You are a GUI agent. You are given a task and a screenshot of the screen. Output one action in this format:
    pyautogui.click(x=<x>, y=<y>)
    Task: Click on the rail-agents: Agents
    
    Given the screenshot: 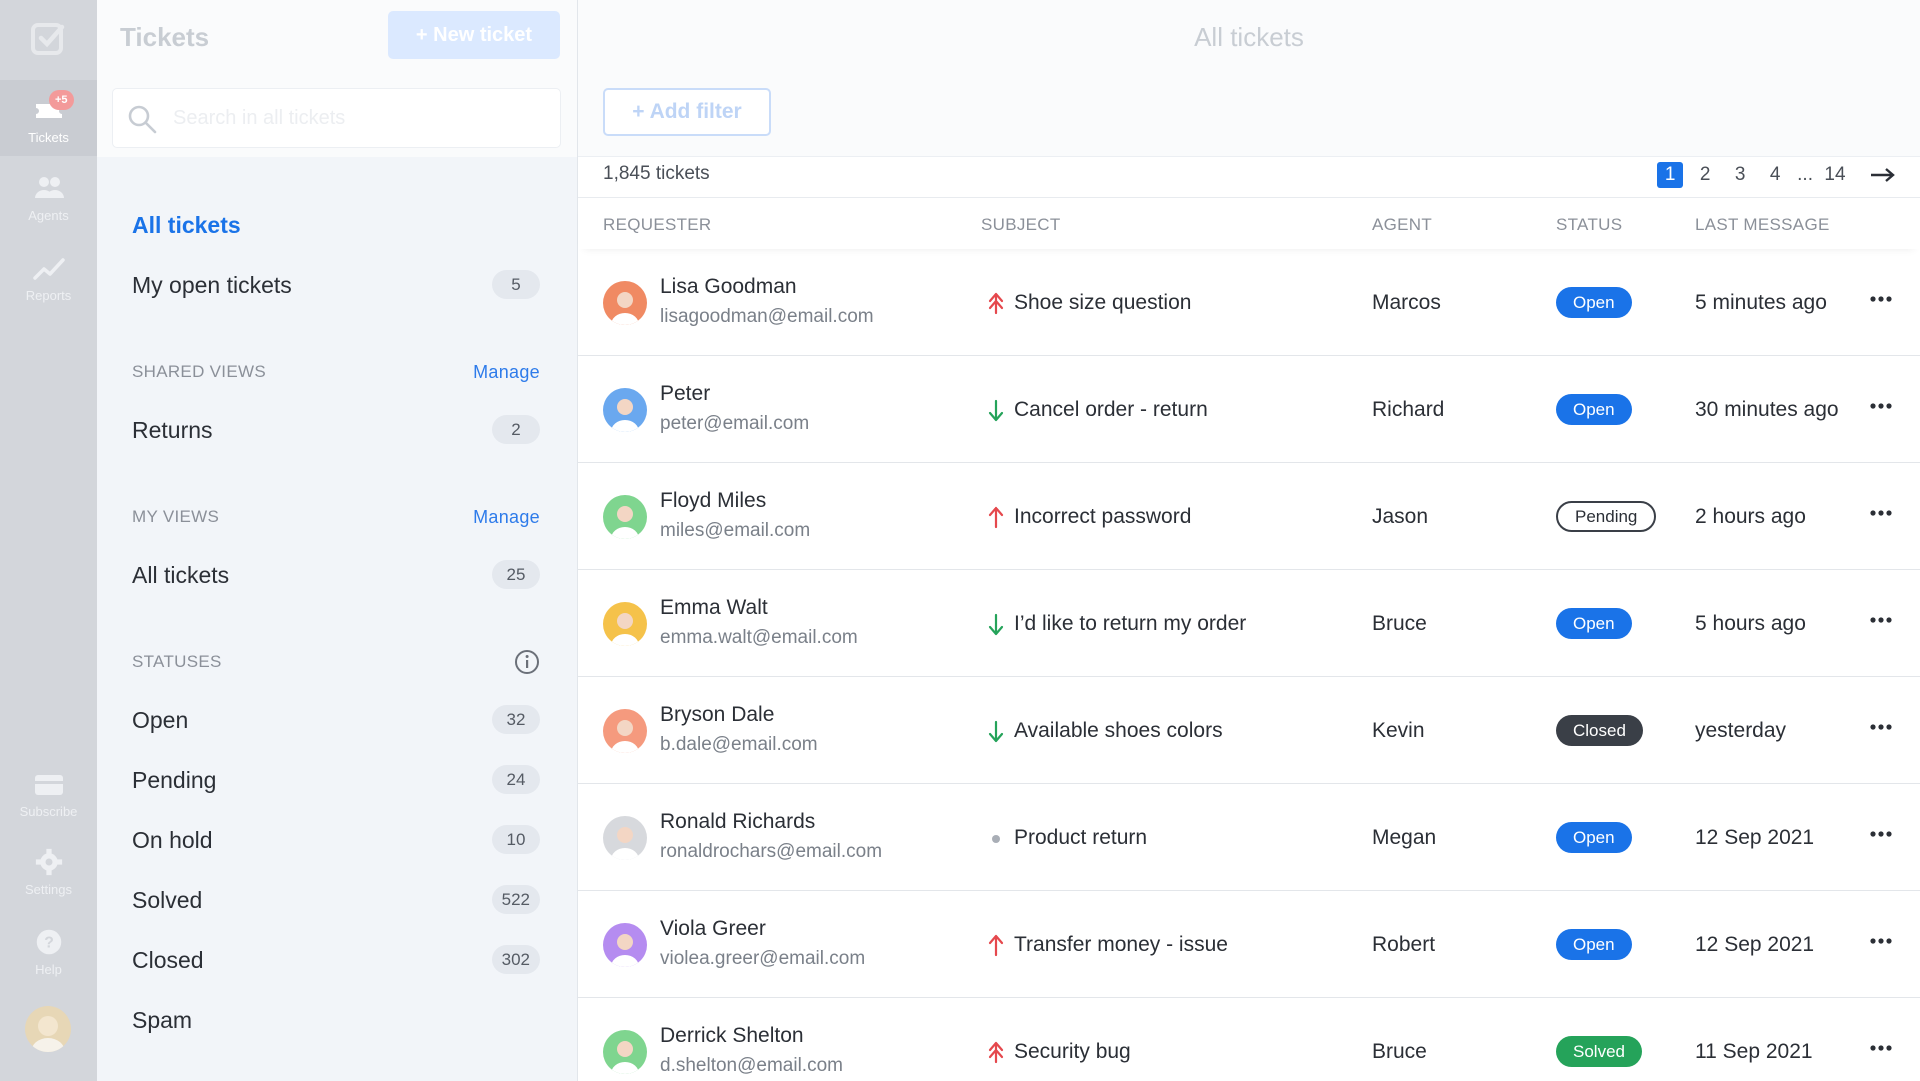 What is the action you would take?
    pyautogui.click(x=48, y=198)
    